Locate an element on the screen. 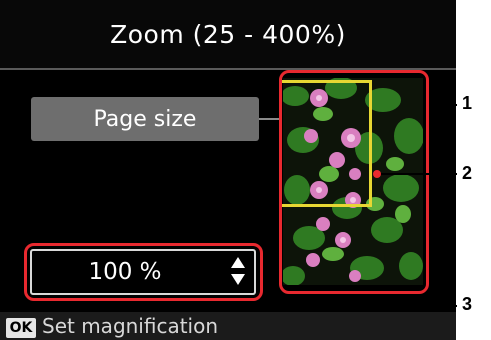 This screenshot has width=491, height=340. footer-hint: Set magnification is located at coordinates (130, 326).